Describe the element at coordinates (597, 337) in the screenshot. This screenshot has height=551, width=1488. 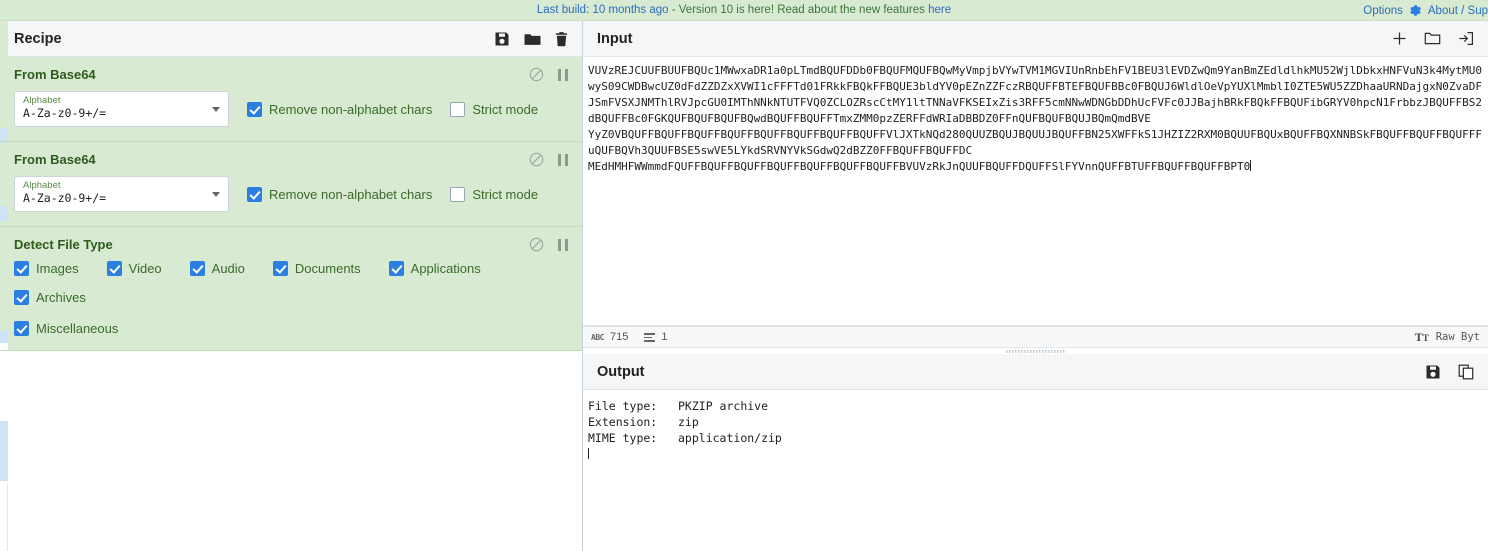
I see `abc-icon: ABC` at that location.